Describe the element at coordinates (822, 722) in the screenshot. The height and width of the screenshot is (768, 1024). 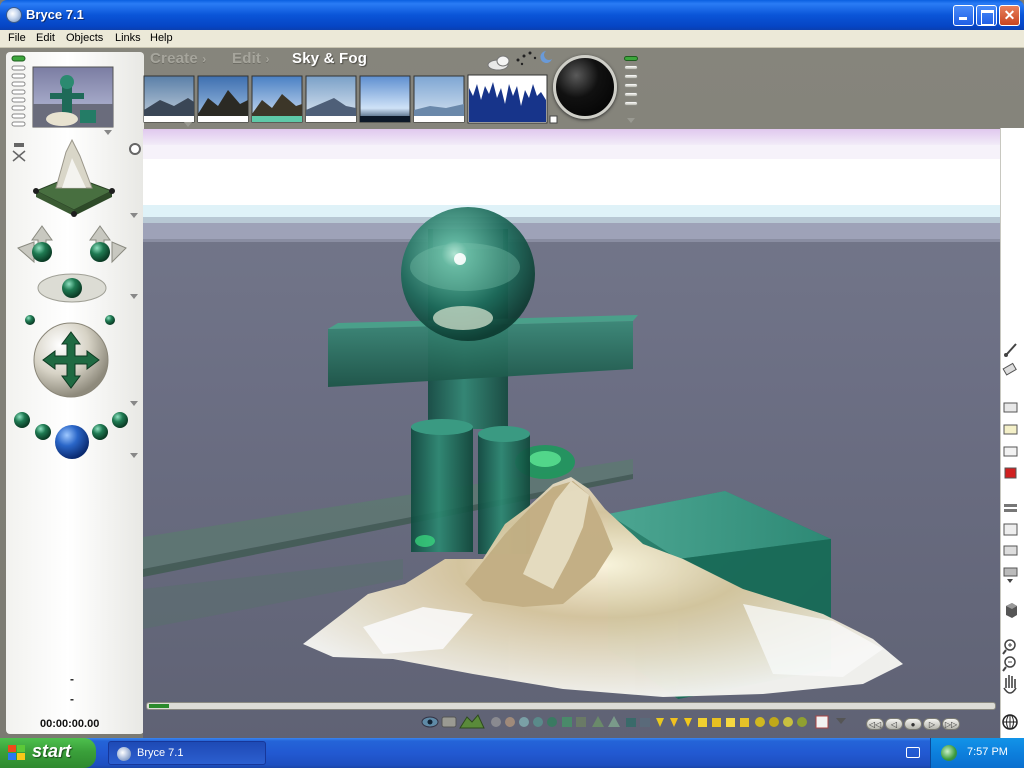
I see `select-material-icon` at that location.